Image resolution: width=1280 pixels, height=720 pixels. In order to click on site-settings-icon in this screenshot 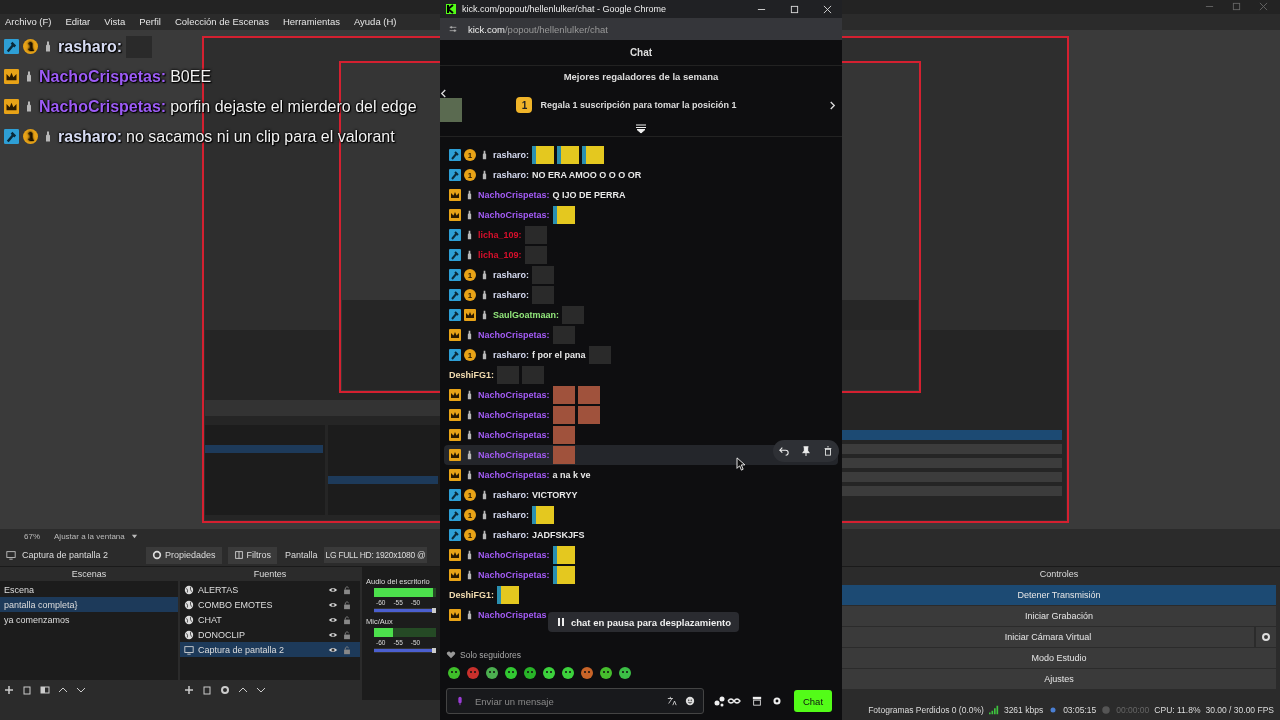, I will do `click(453, 29)`.